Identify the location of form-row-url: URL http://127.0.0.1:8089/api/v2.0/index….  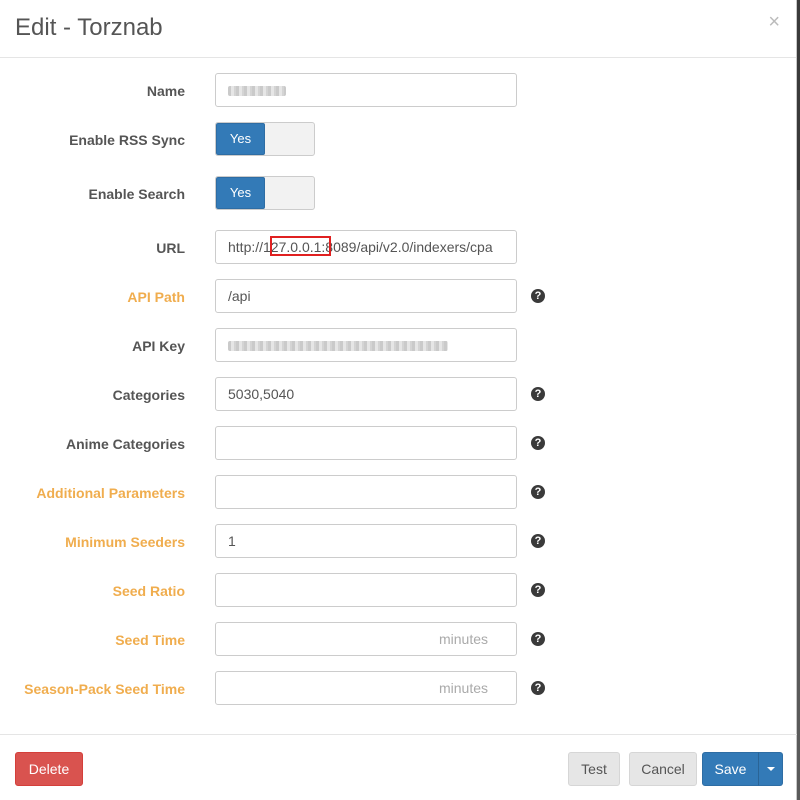
(398, 248).